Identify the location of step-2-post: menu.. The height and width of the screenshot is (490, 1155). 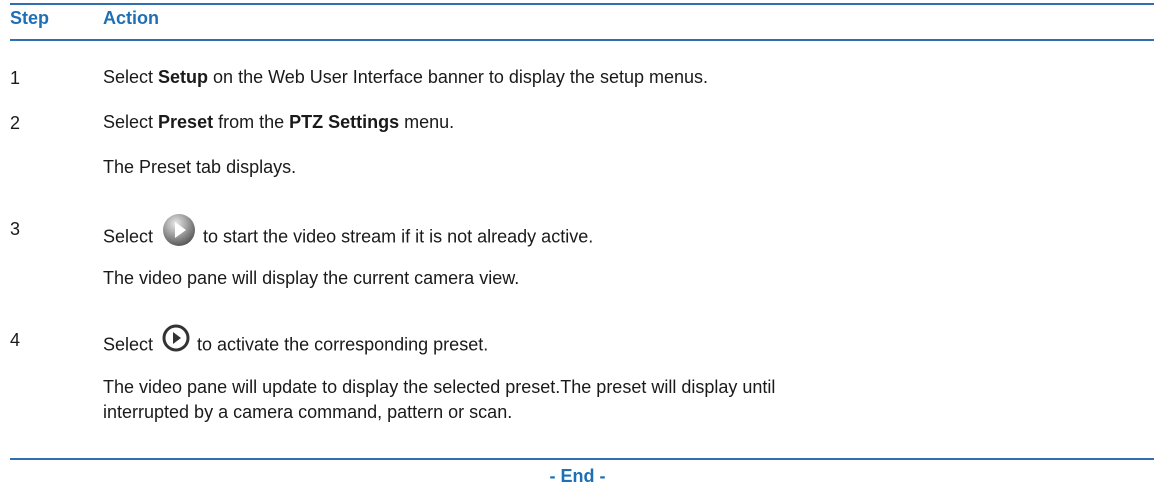
(427, 122).